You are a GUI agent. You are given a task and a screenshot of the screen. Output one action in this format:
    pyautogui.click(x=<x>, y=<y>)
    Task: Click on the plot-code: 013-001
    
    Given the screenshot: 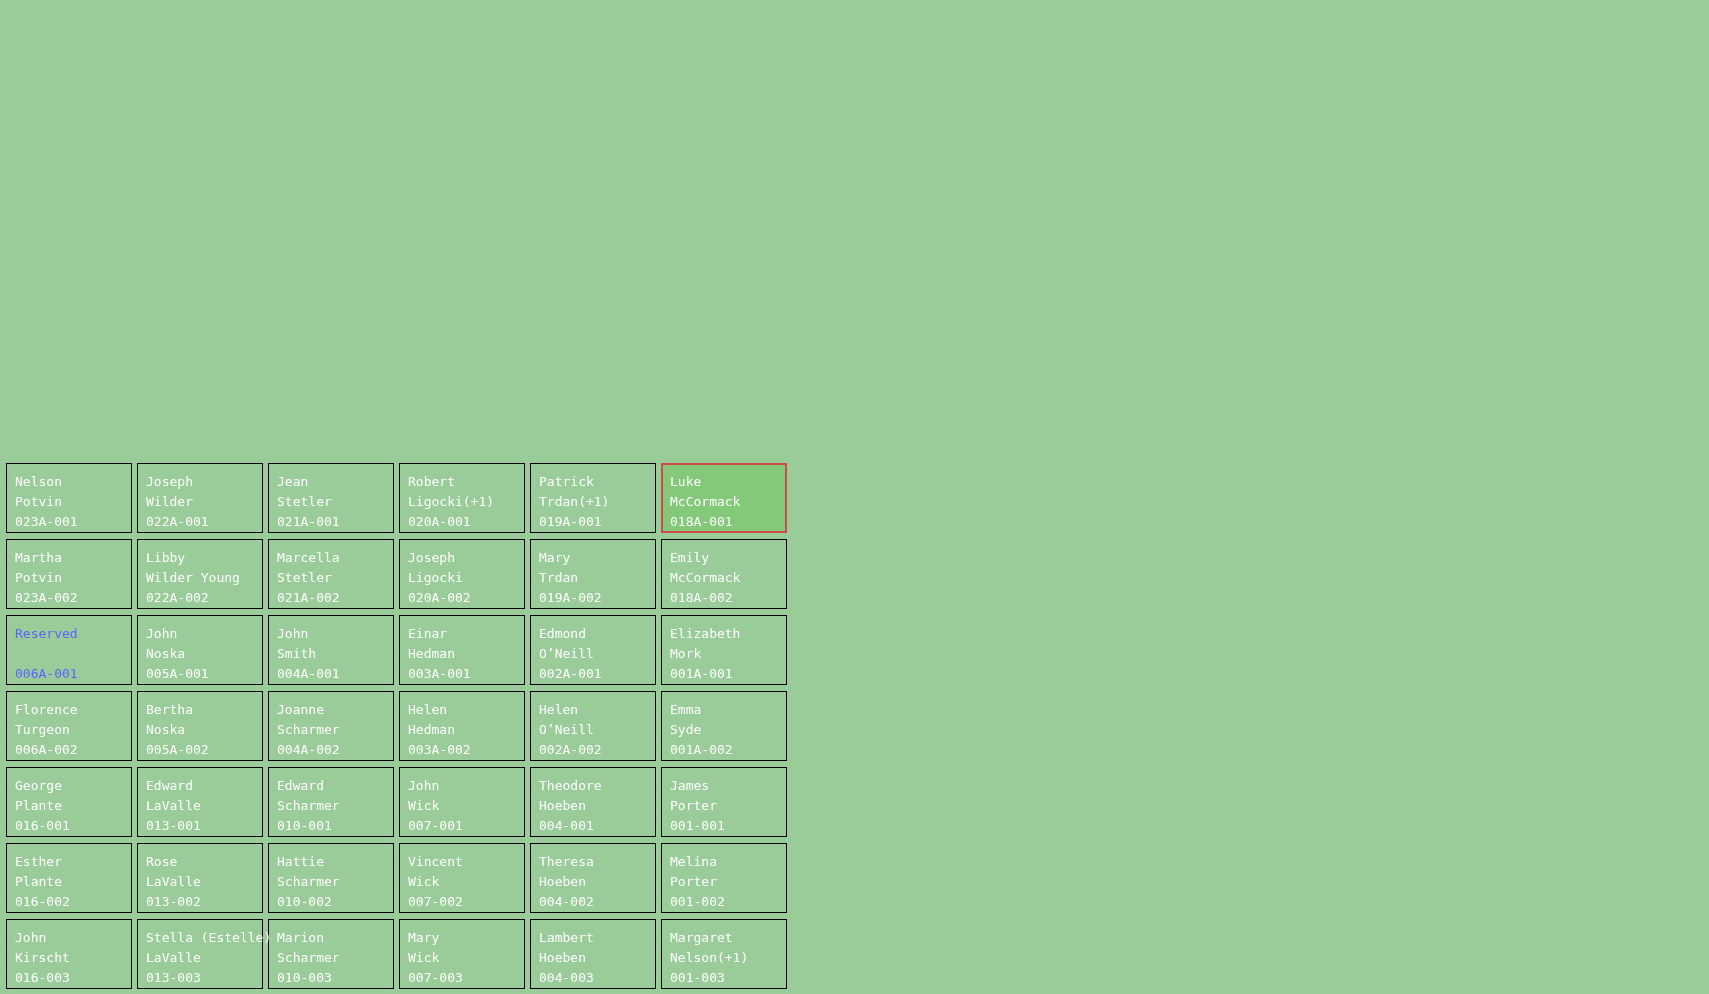 What is the action you would take?
    pyautogui.click(x=173, y=826)
    